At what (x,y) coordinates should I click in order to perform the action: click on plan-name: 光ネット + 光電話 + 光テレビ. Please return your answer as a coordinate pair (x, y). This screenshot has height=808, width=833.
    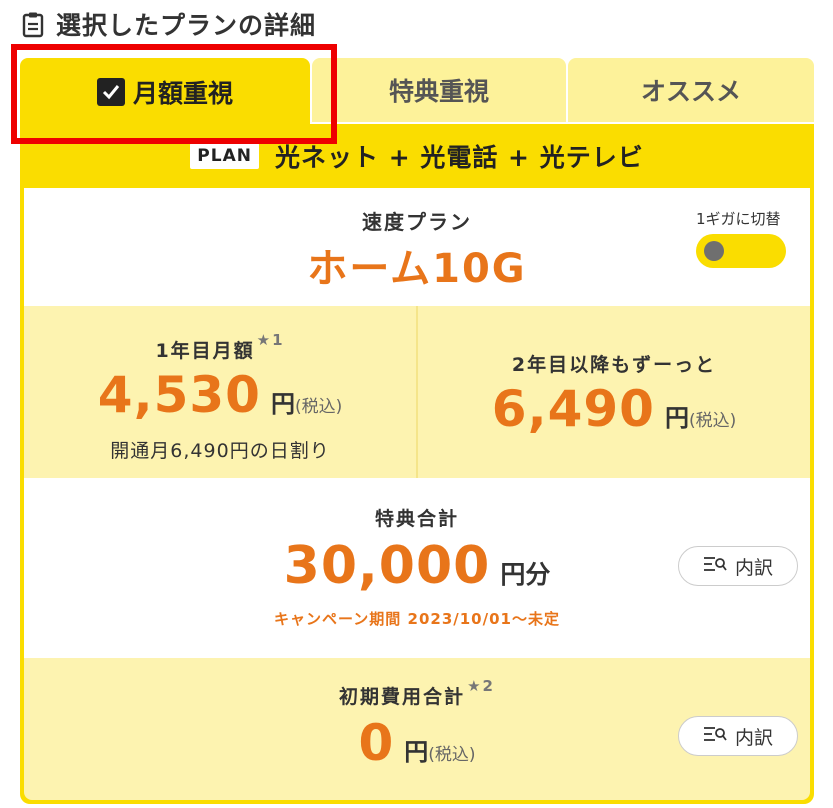
    Looking at the image, I should click on (459, 157).